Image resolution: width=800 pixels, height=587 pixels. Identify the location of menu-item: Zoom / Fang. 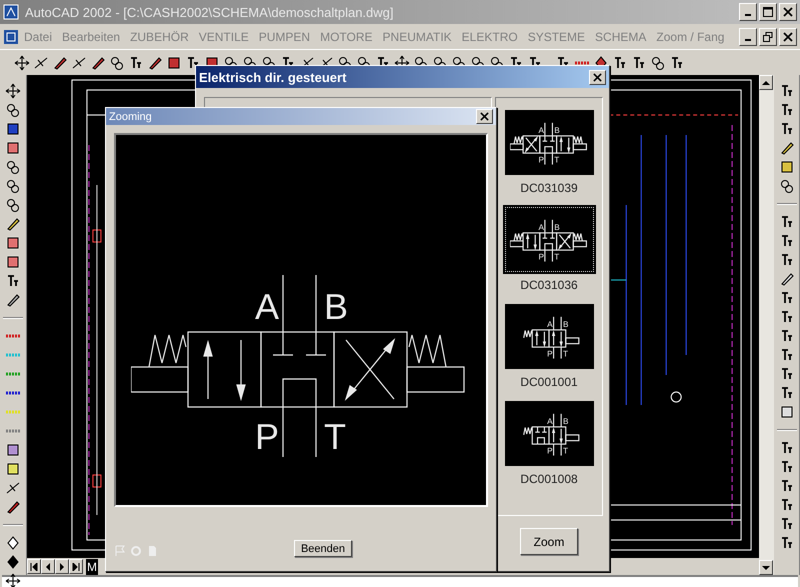
(690, 37).